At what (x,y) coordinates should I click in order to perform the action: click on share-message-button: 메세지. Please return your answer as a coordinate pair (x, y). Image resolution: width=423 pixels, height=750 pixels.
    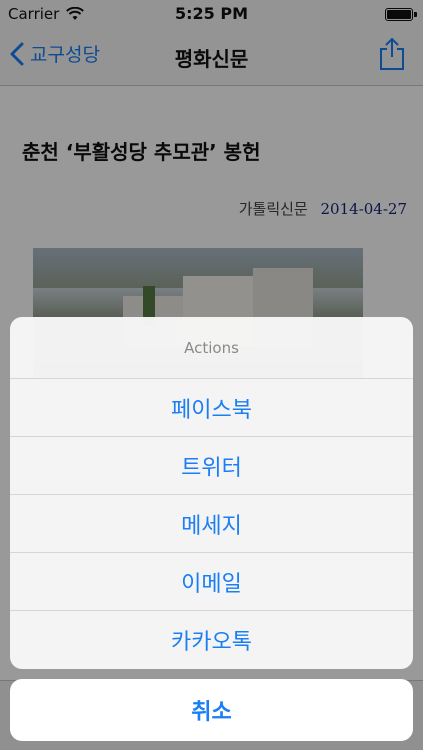
    Looking at the image, I should click on (211, 524).